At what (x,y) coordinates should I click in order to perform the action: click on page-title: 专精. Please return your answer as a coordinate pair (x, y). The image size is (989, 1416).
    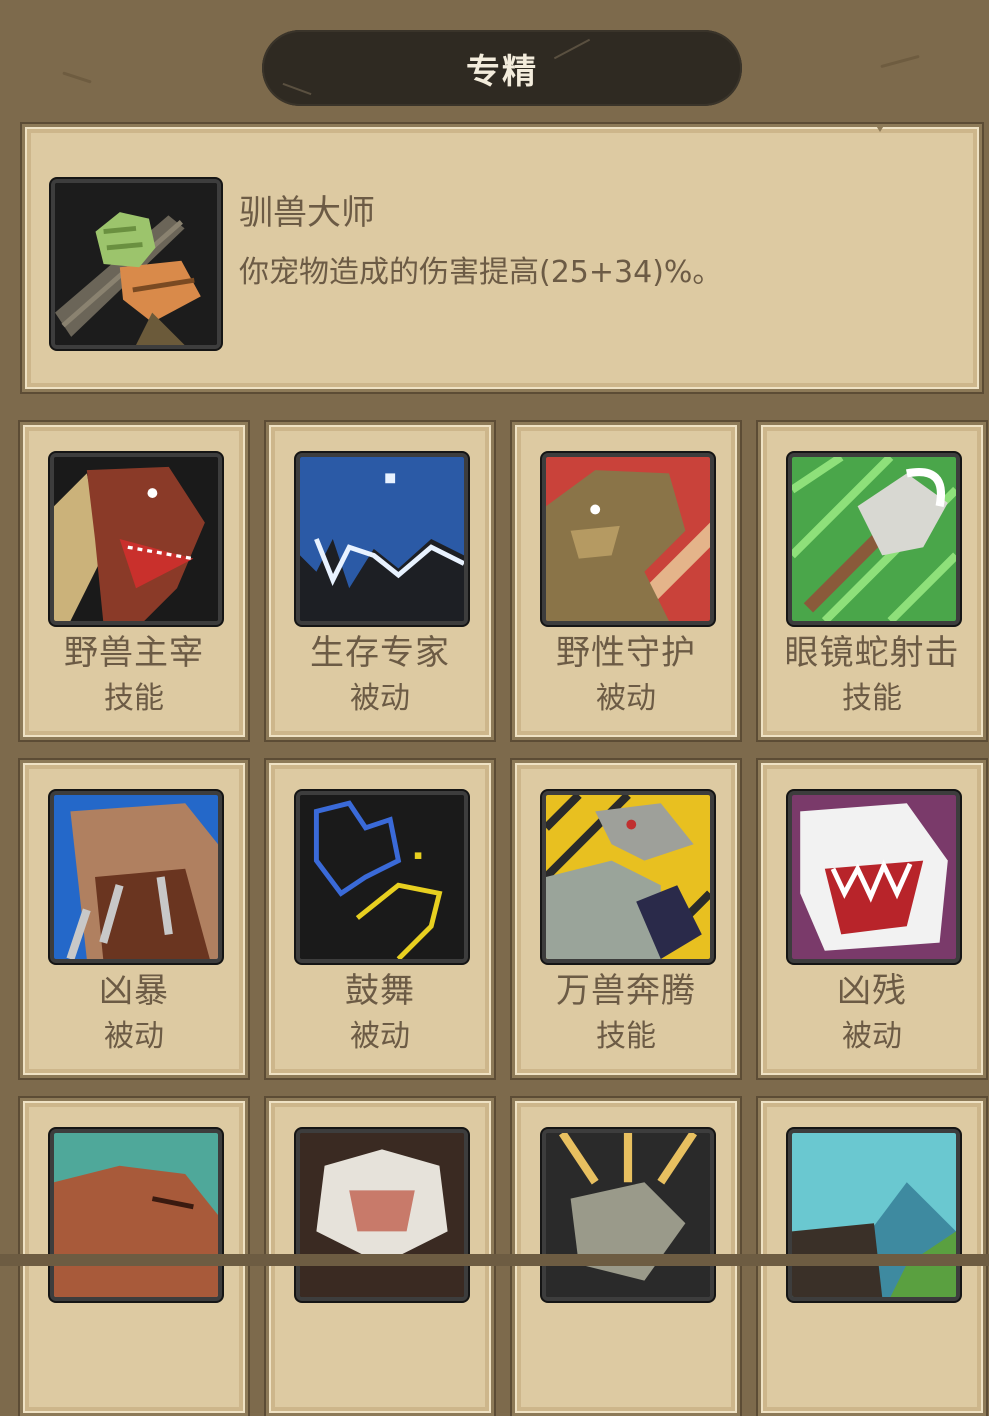
    Looking at the image, I should click on (502, 71).